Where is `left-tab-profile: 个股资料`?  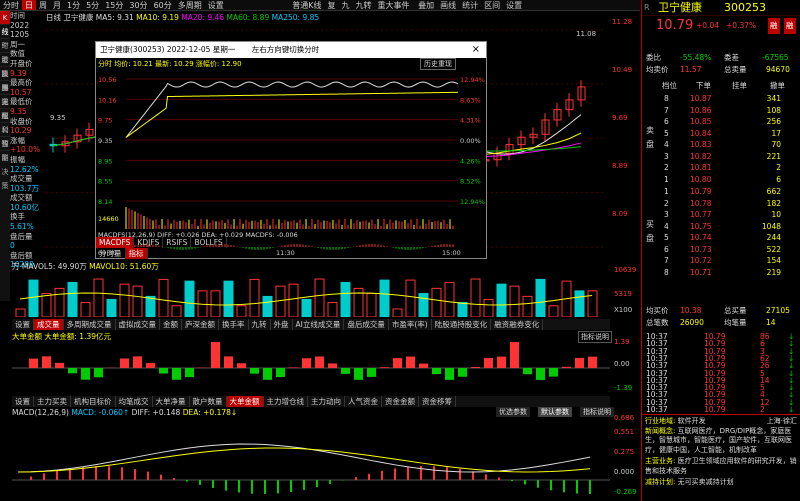 left-tab-profile: 个股资料 is located at coordinates (5, 65).